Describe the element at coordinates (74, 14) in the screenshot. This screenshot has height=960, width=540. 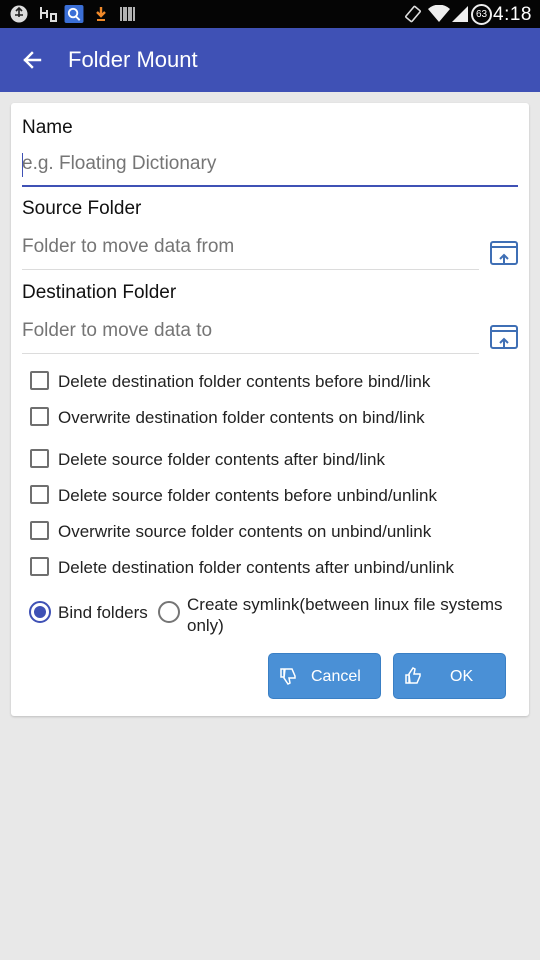
I see `search-notify-icon` at that location.